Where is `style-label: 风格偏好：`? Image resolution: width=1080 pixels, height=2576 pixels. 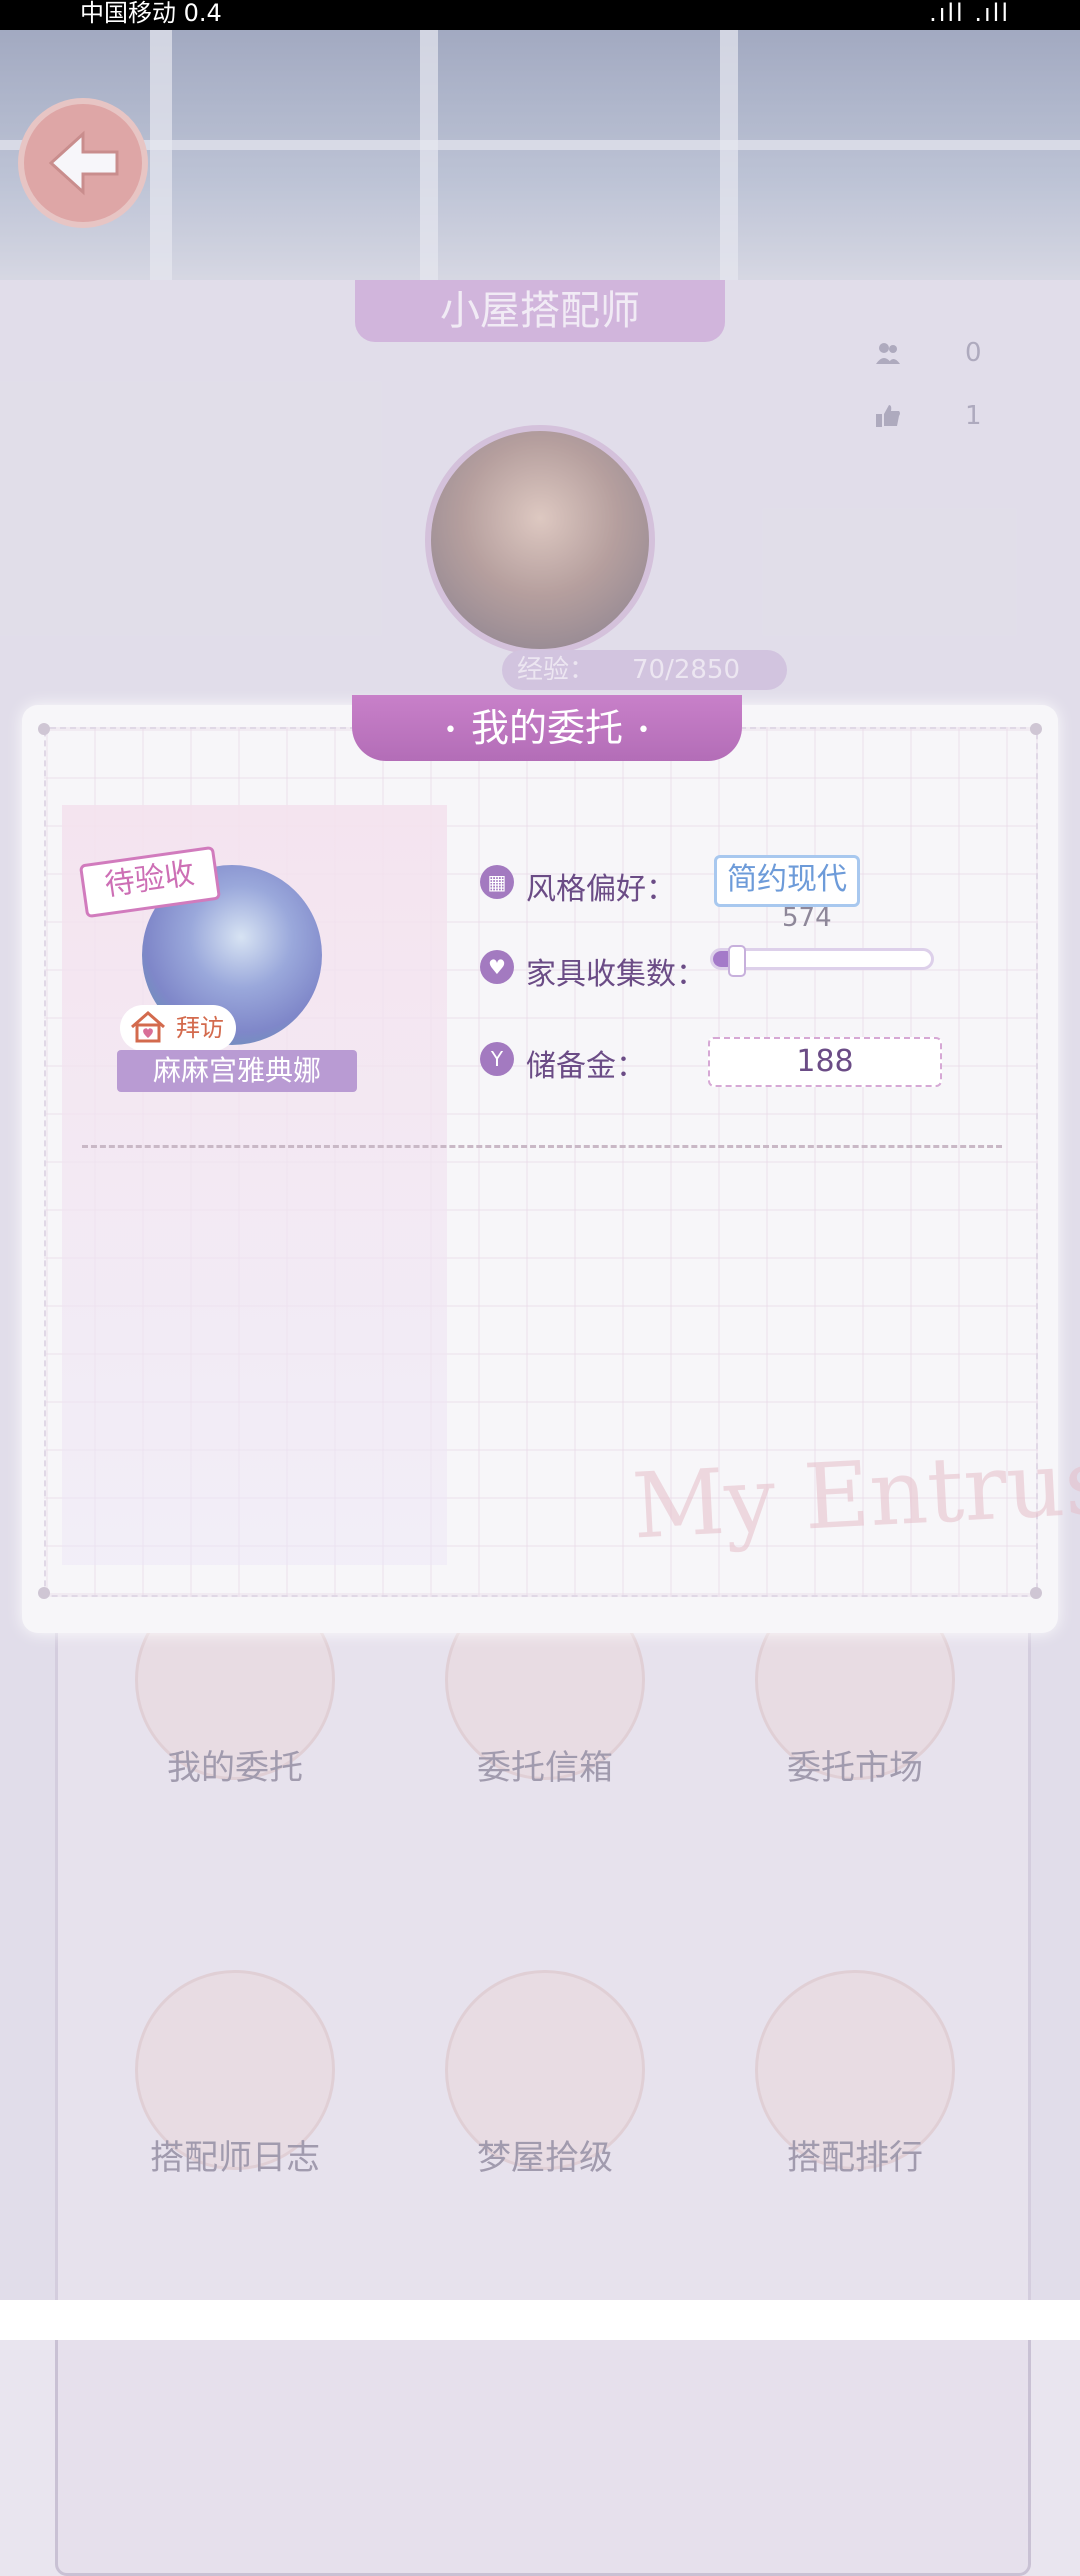
style-label: 风格偏好： is located at coordinates (601, 889).